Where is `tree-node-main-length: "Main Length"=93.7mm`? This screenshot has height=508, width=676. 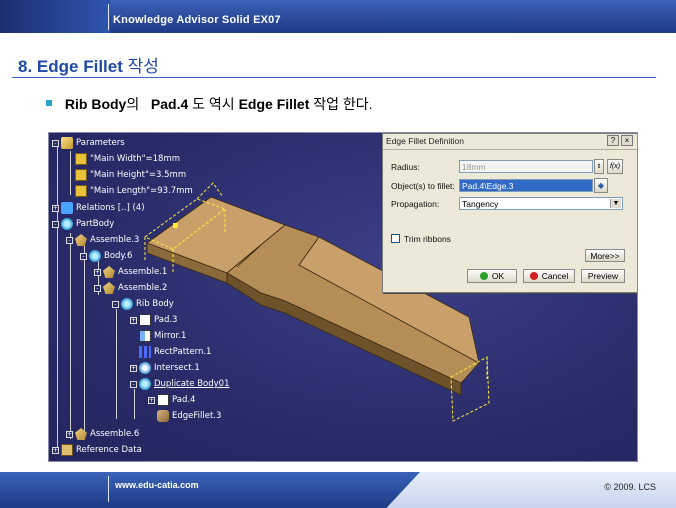 tree-node-main-length: "Main Length"=93.7mm is located at coordinates (134, 191).